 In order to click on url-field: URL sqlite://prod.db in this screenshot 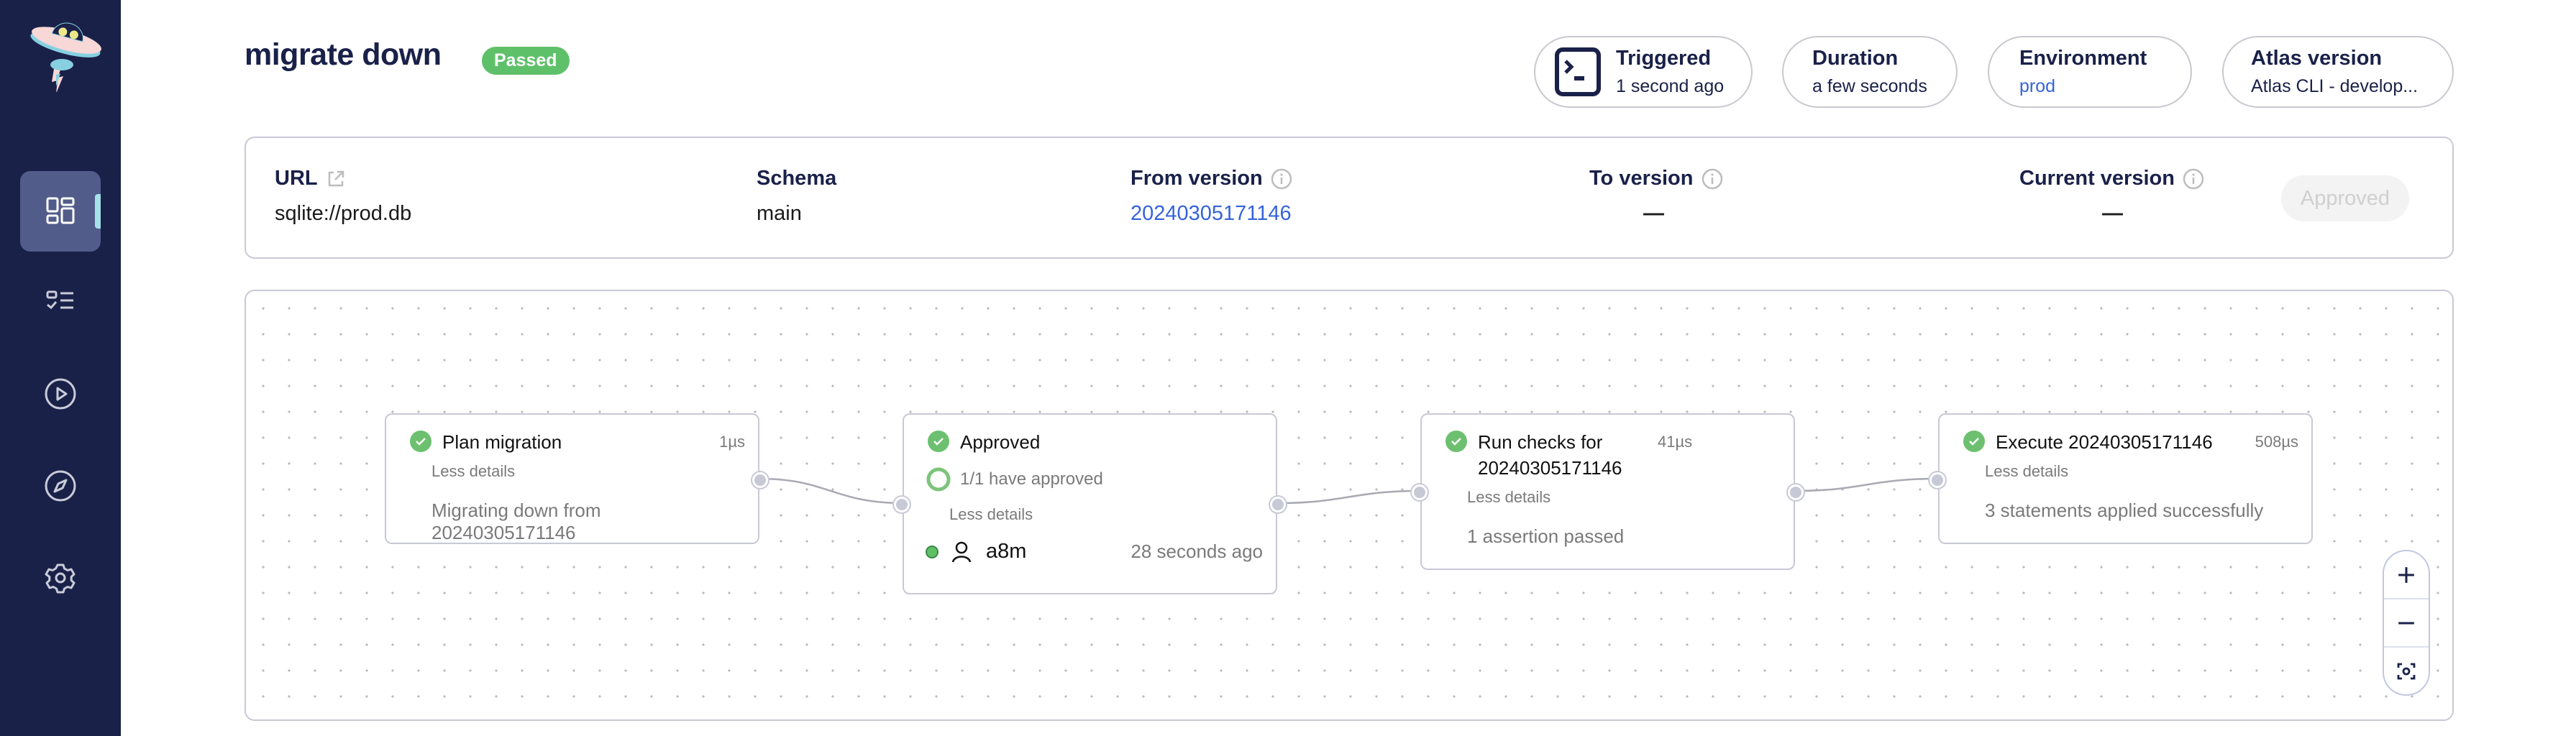, I will do `click(343, 196)`.